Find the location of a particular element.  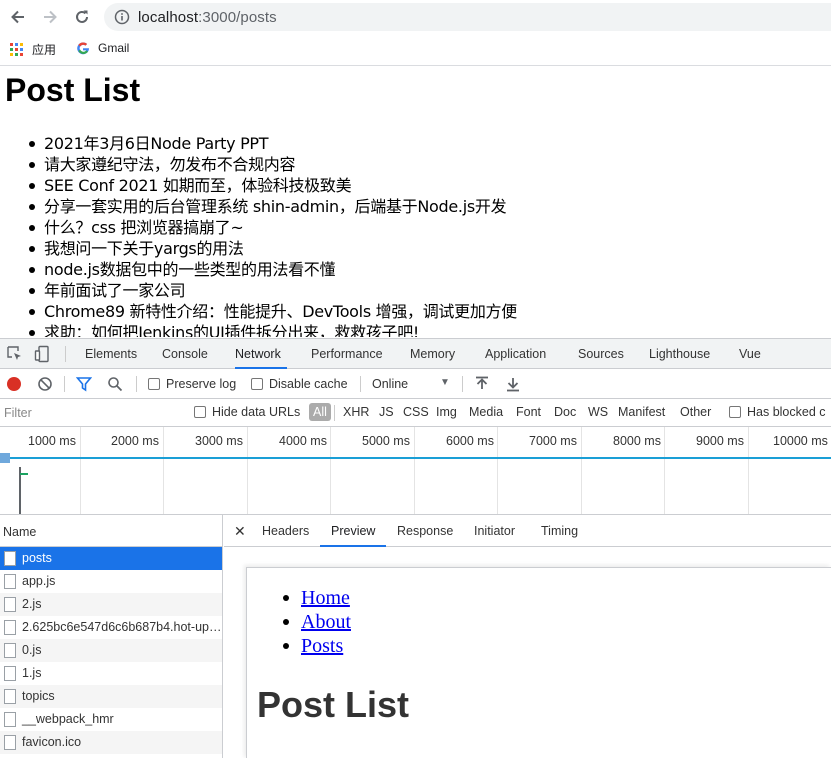

tab-timing: Timing is located at coordinates (559, 531).